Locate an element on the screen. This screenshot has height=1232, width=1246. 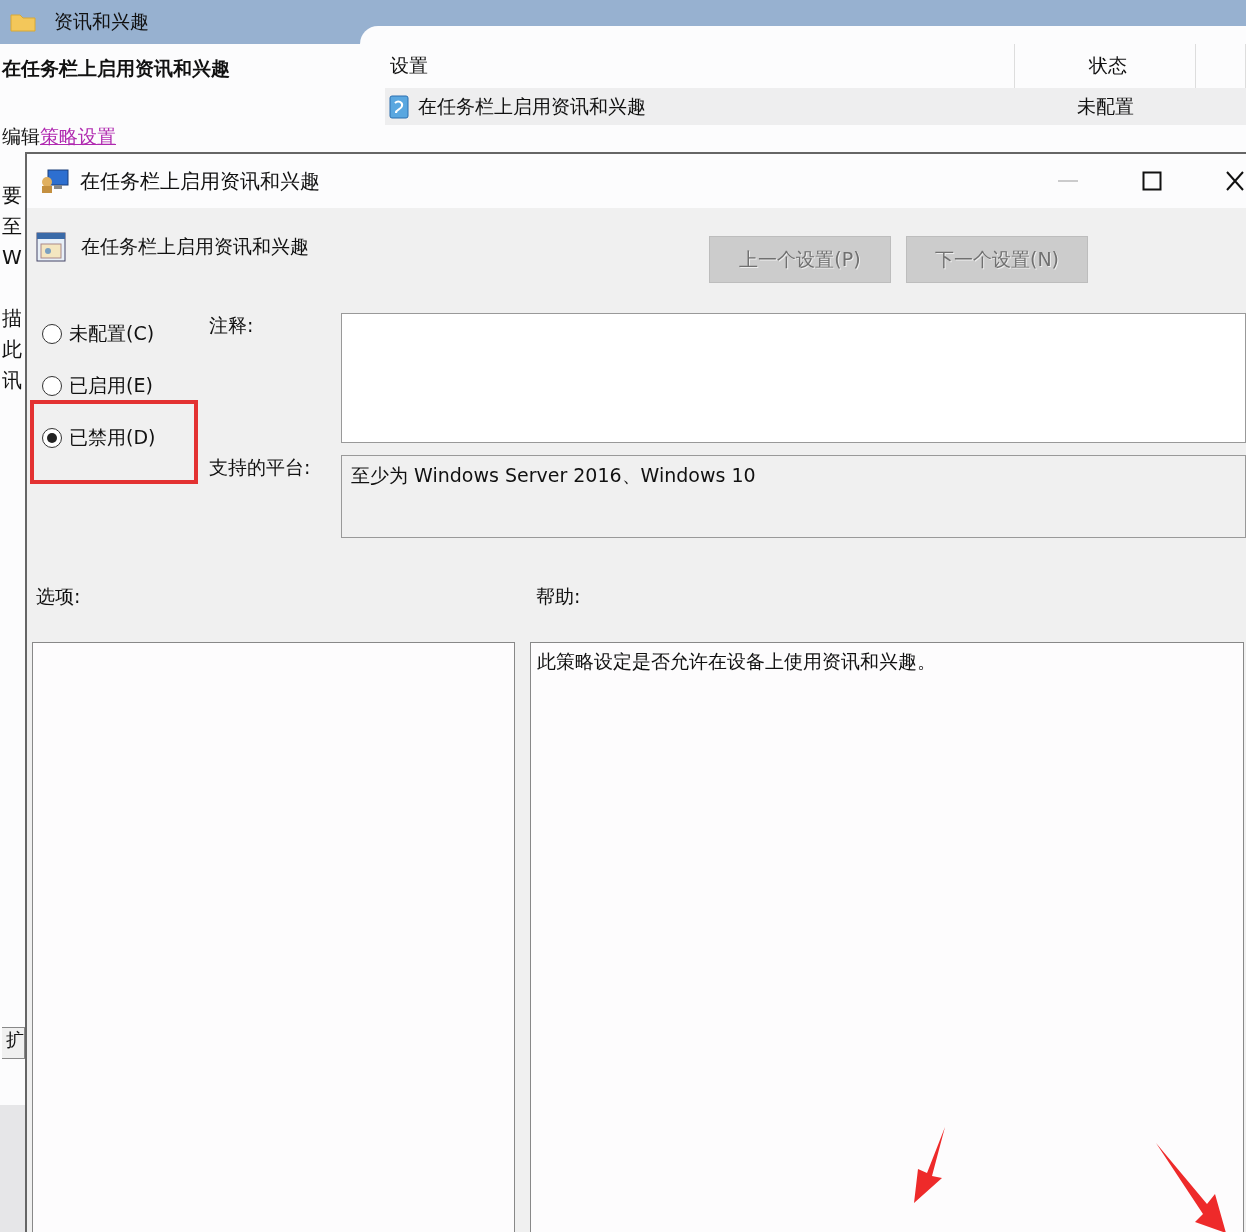
annotation-arrow-icon is located at coordinates (929, 1165).